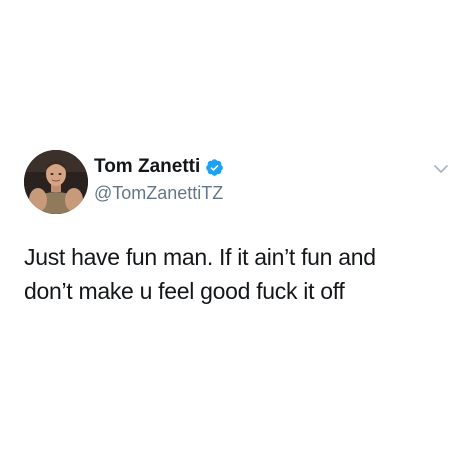 The image size is (474, 474). I want to click on user-handle: @TomZanettiTZ, so click(158, 193).